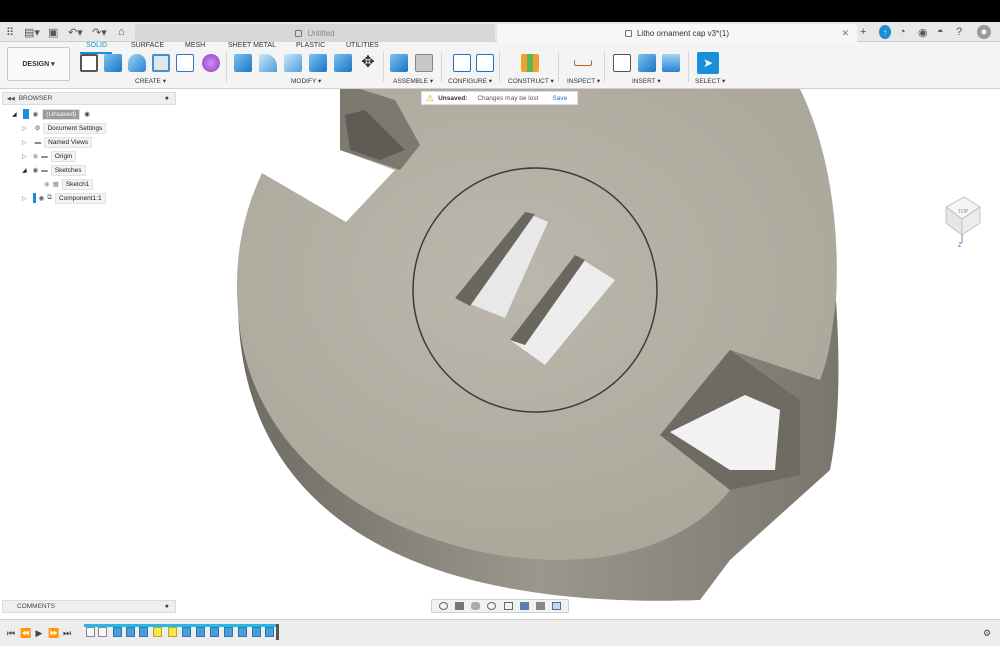 This screenshot has height=646, width=1000. What do you see at coordinates (923, 32) in the screenshot?
I see `notifications-icon: ◉` at bounding box center [923, 32].